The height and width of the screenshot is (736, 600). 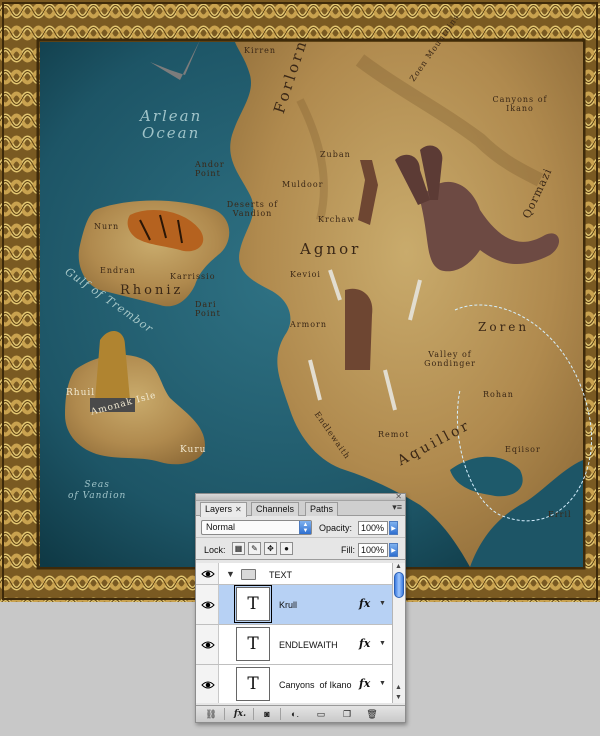 I want to click on label-valley-of-gondinger: Valley of Gondinger, so click(x=450, y=359).